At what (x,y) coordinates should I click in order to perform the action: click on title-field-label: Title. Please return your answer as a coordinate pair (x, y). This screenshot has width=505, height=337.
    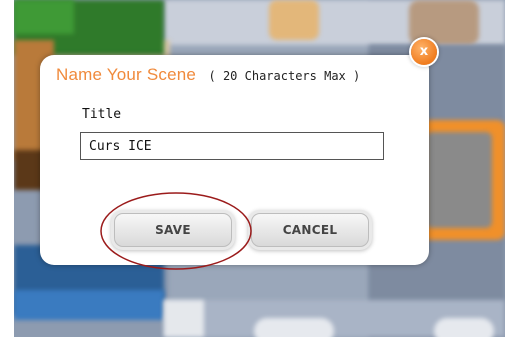
    Looking at the image, I should click on (102, 114).